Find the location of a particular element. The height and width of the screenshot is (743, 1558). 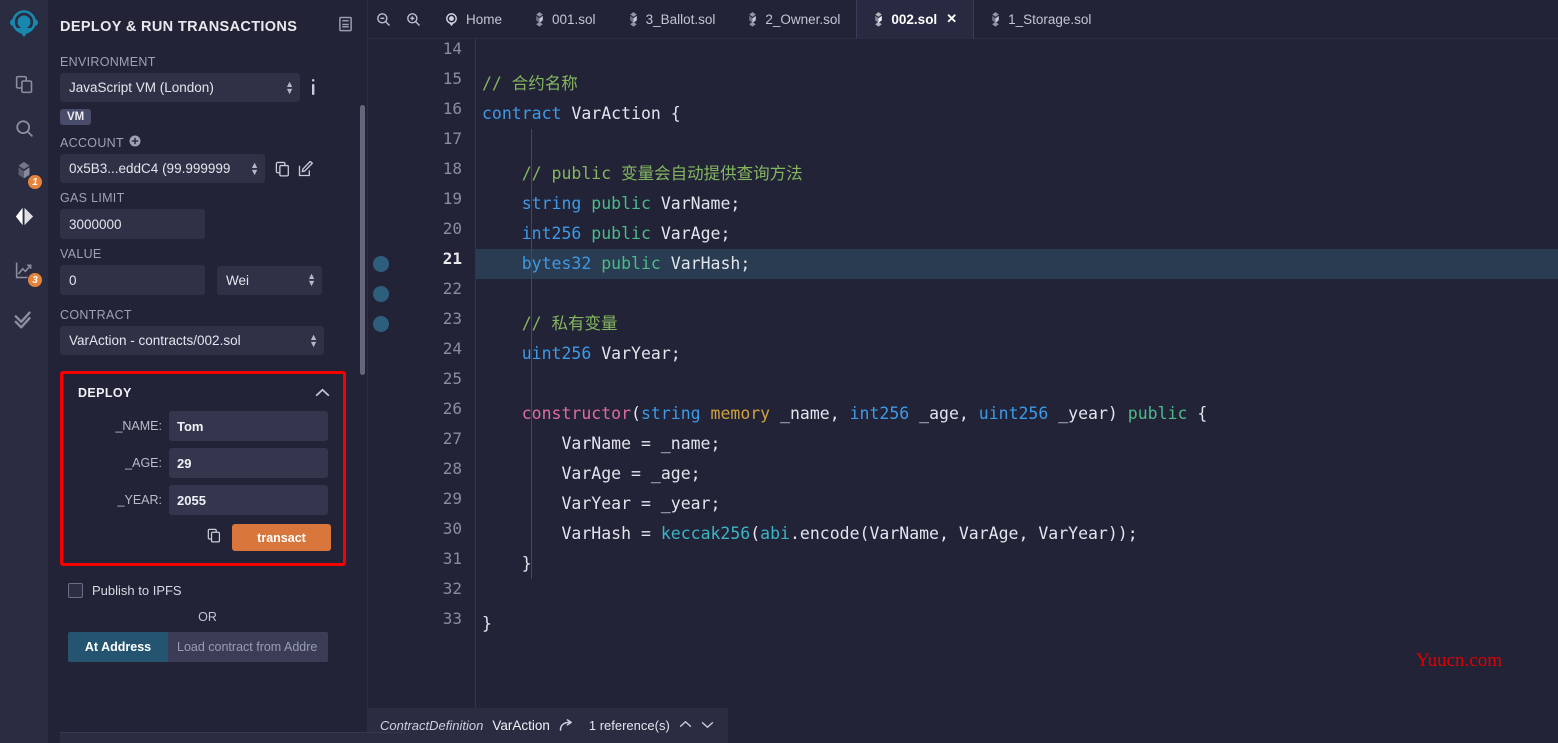

tab-home: Home is located at coordinates (473, 19).